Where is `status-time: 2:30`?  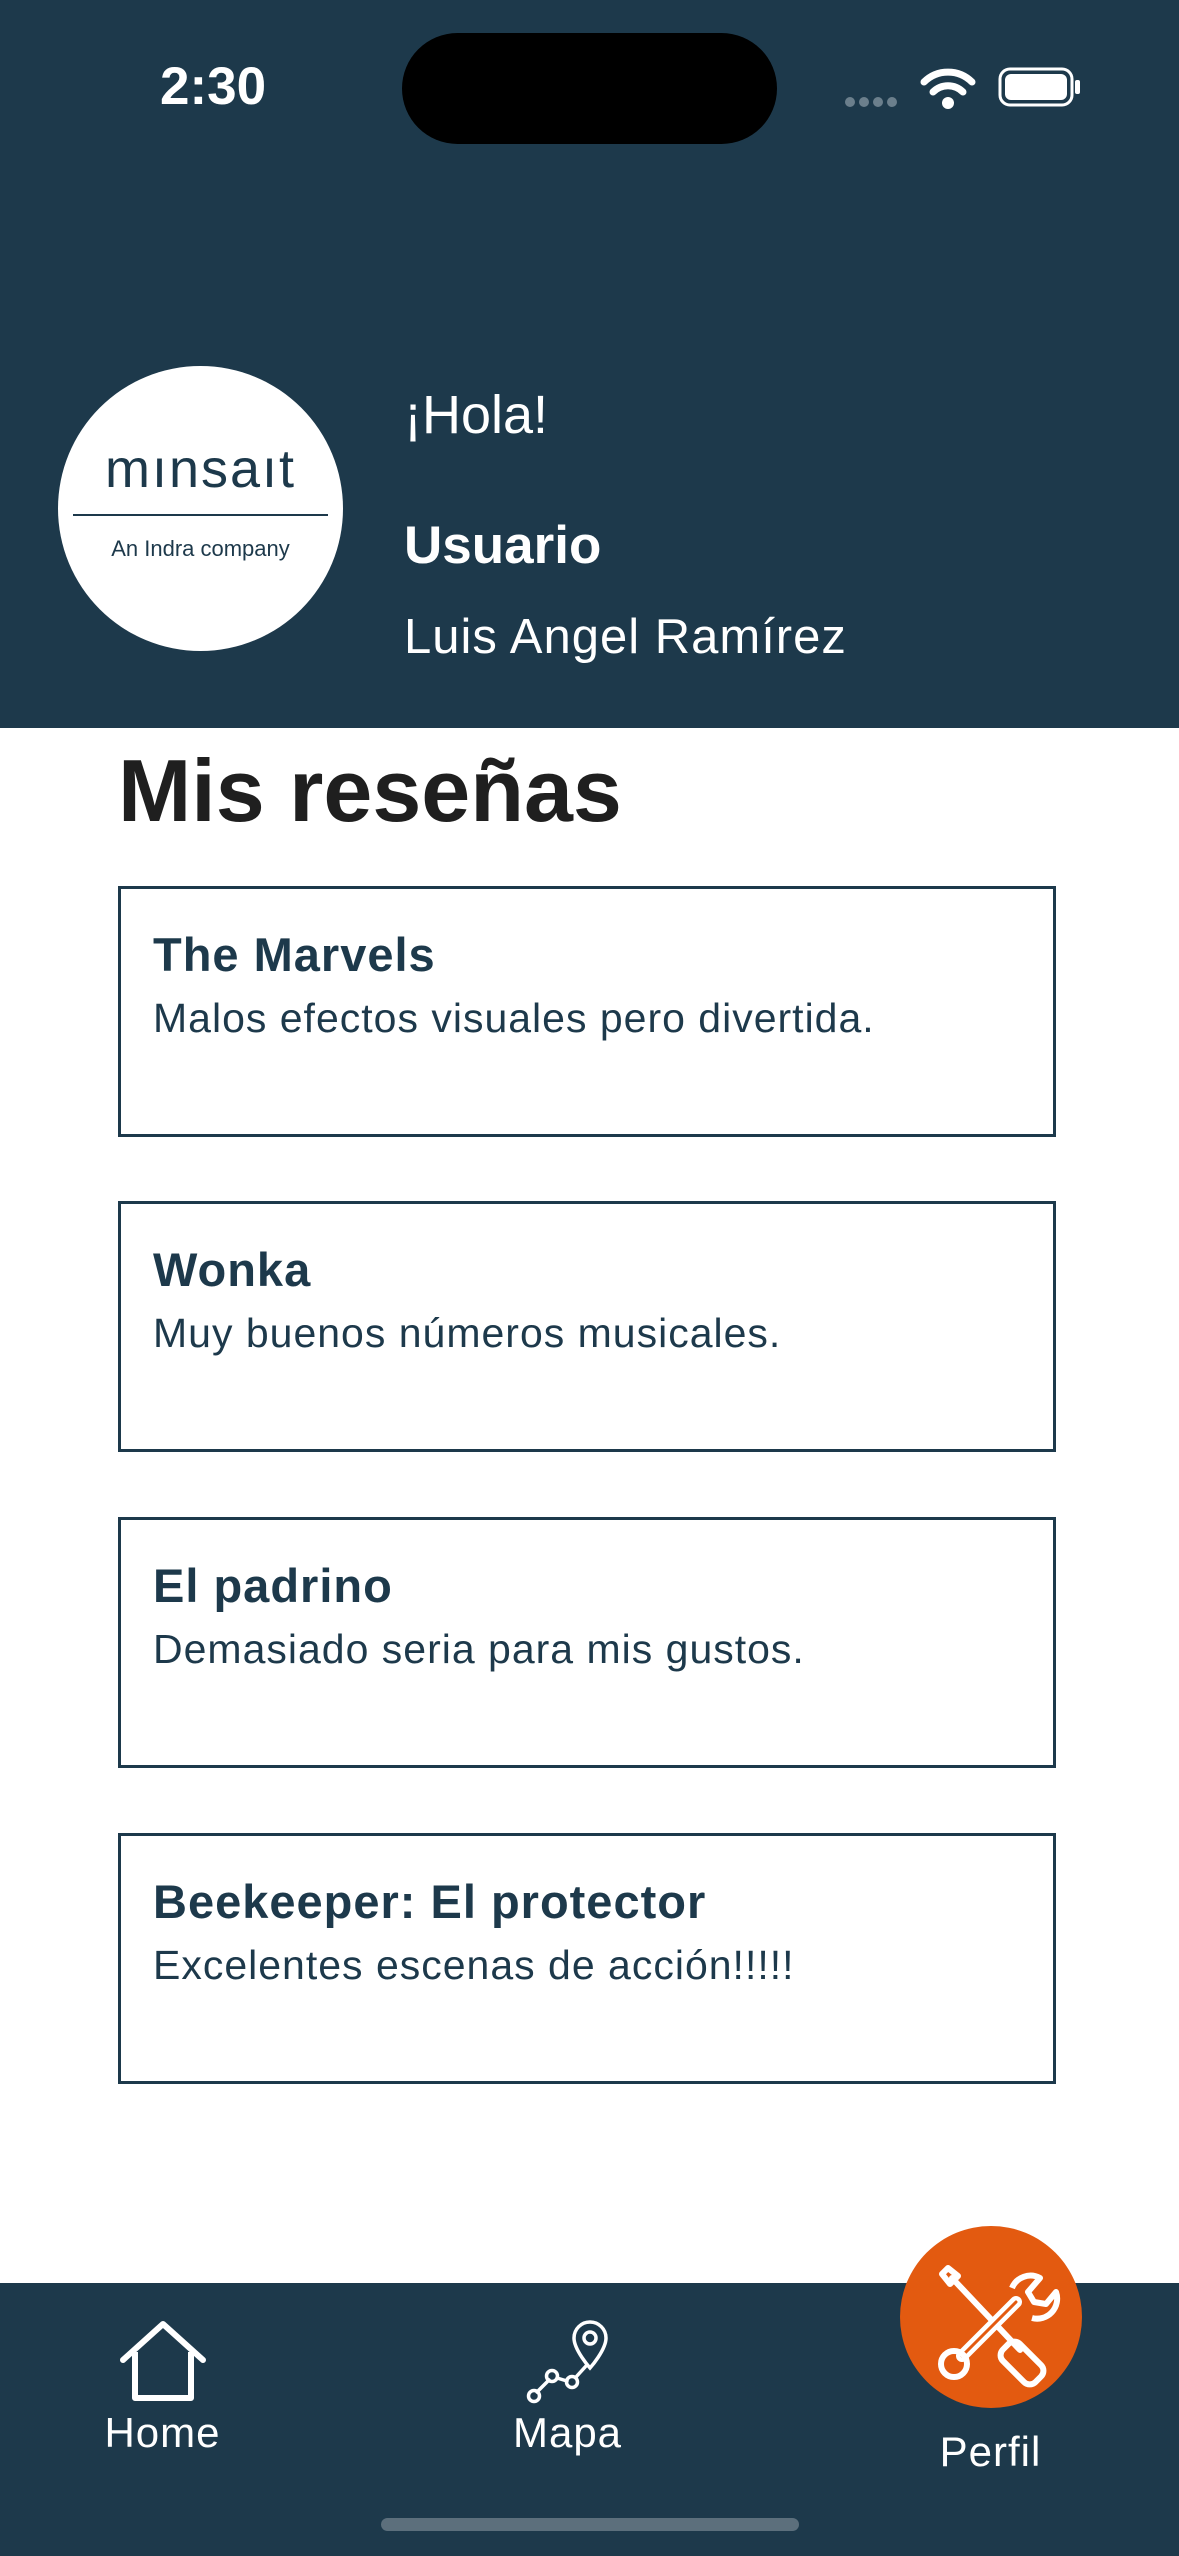
status-time: 2:30 is located at coordinates (213, 86).